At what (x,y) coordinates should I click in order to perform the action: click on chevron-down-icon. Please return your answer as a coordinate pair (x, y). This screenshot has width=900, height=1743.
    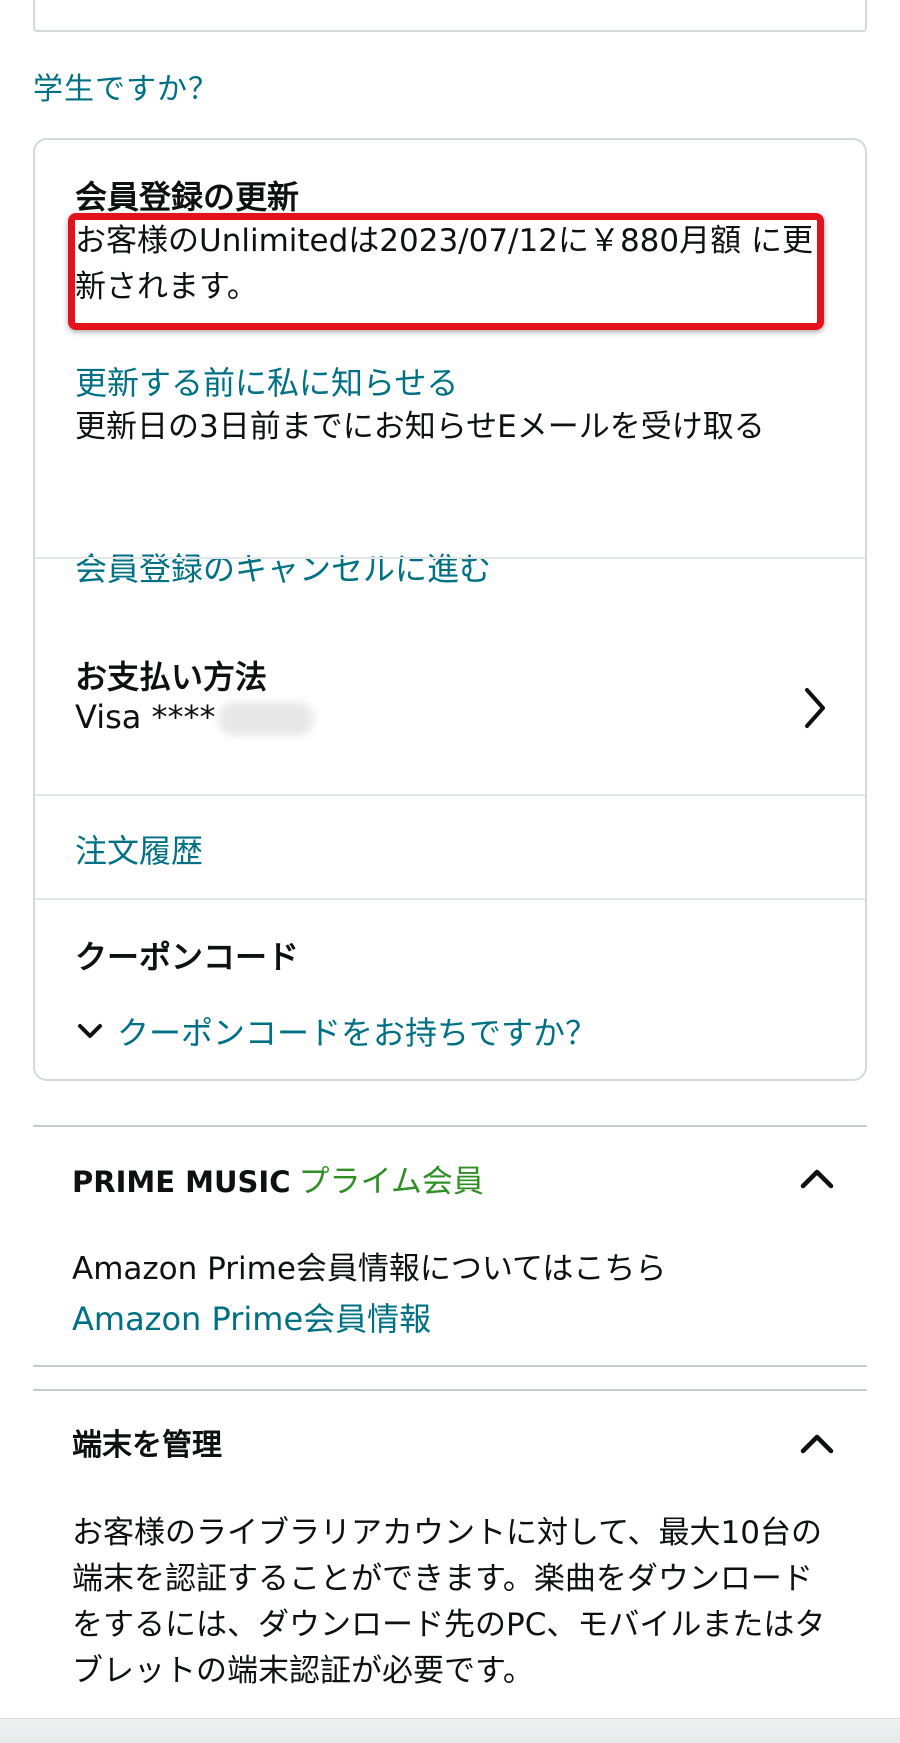
    Looking at the image, I should click on (90, 1031).